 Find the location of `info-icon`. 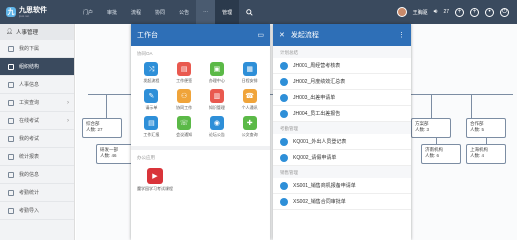

info-icon is located at coordinates (11, 174).